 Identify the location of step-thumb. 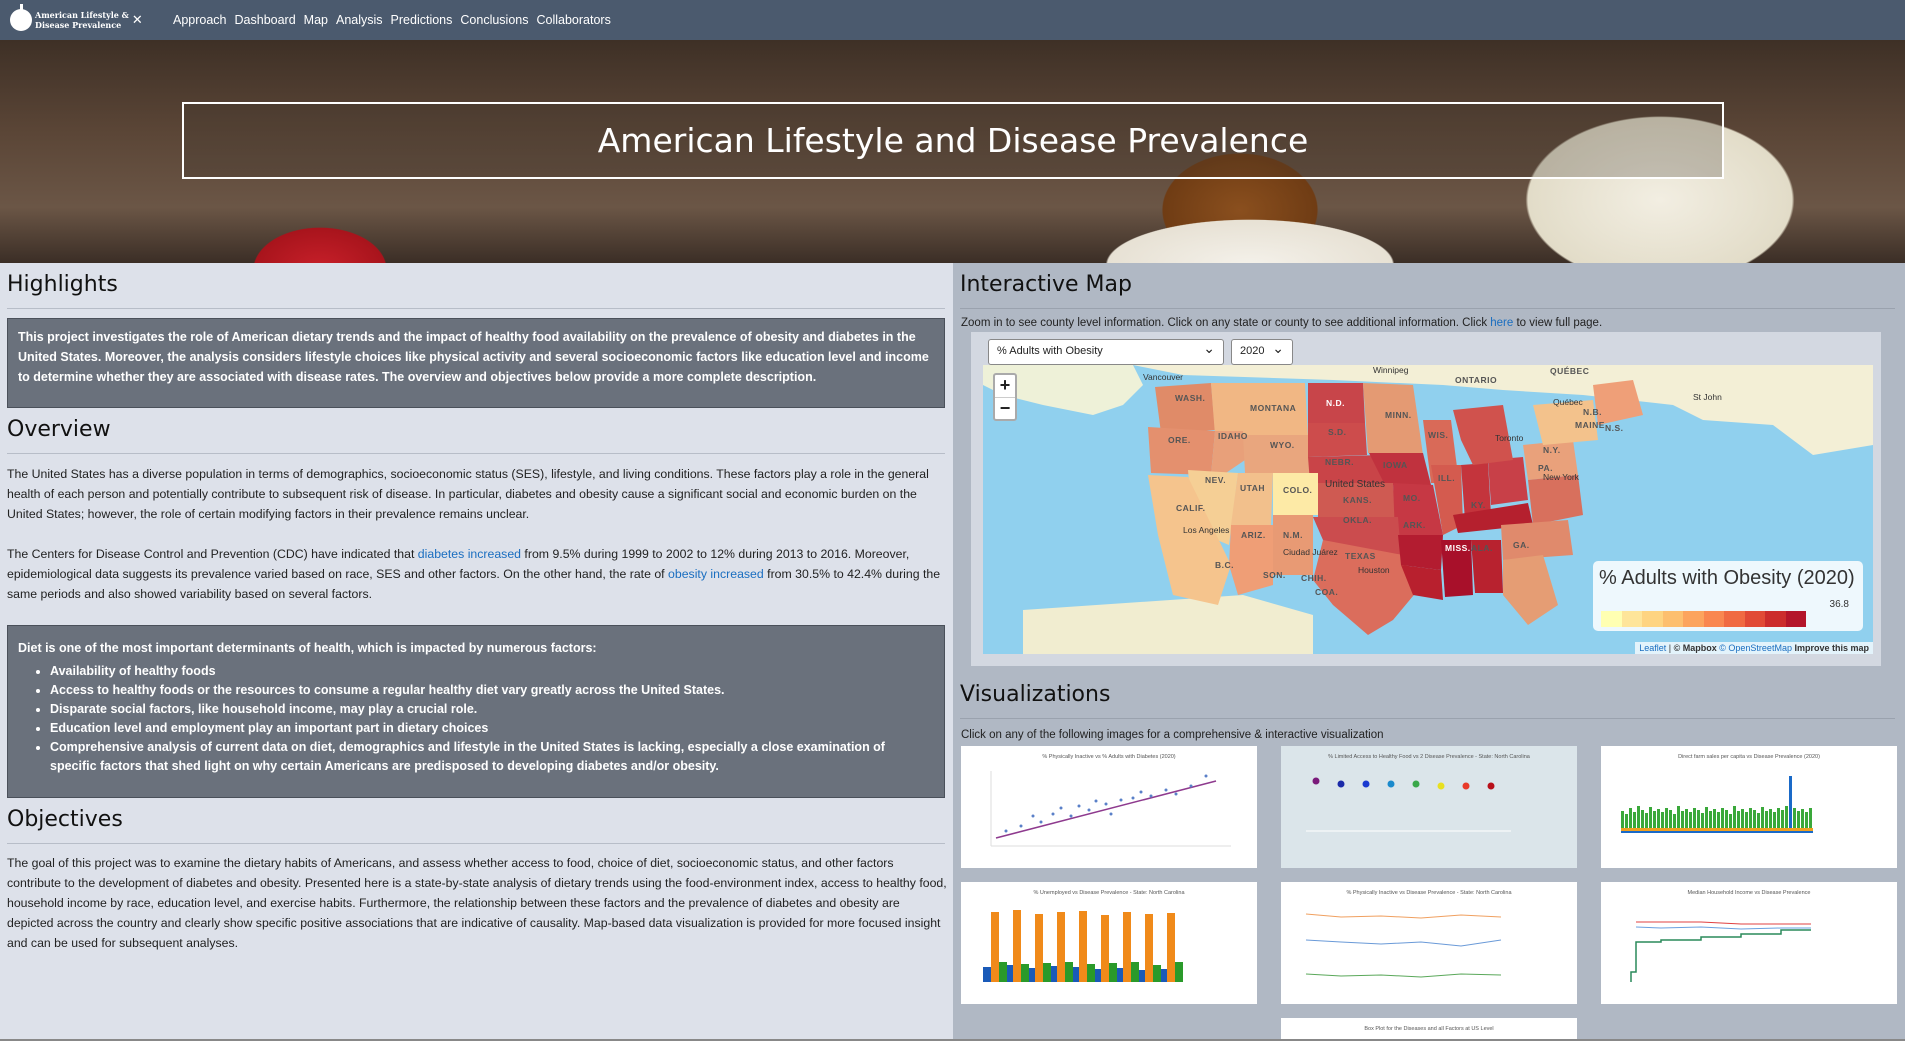
(1720, 951).